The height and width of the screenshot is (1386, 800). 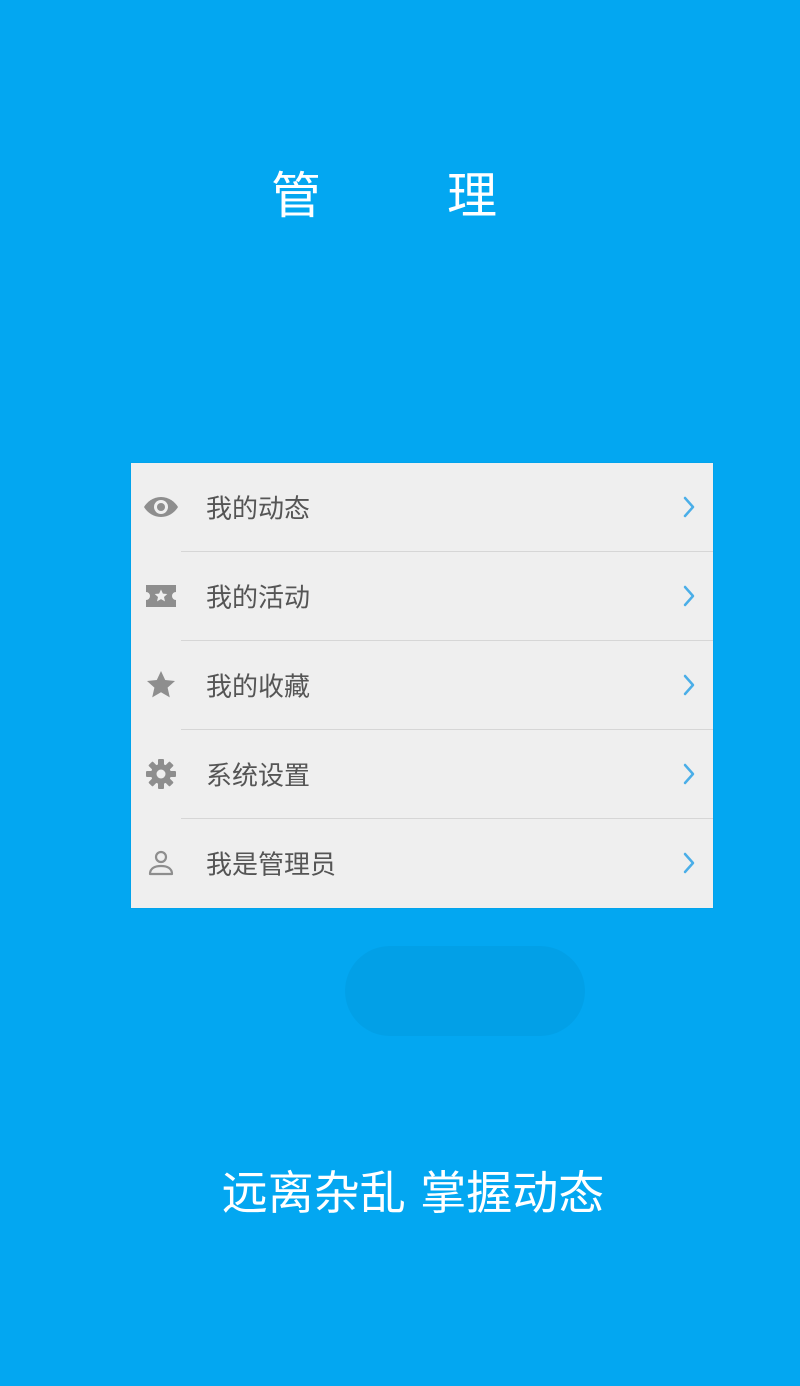 I want to click on menu-item-label: 系统设置, so click(x=258, y=776).